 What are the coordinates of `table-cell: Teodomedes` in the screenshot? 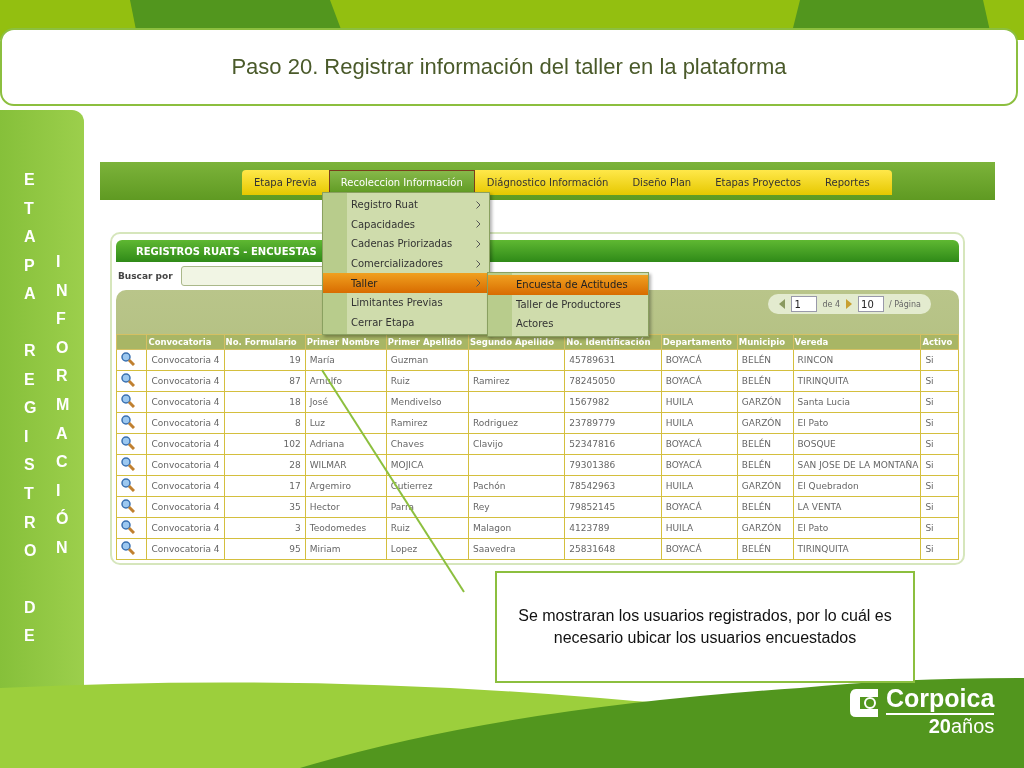 It's located at (346, 528).